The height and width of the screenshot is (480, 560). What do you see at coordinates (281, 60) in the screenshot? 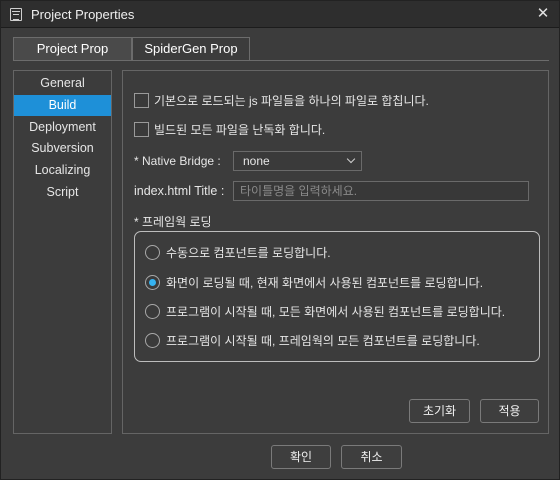
I see `tab-divider` at bounding box center [281, 60].